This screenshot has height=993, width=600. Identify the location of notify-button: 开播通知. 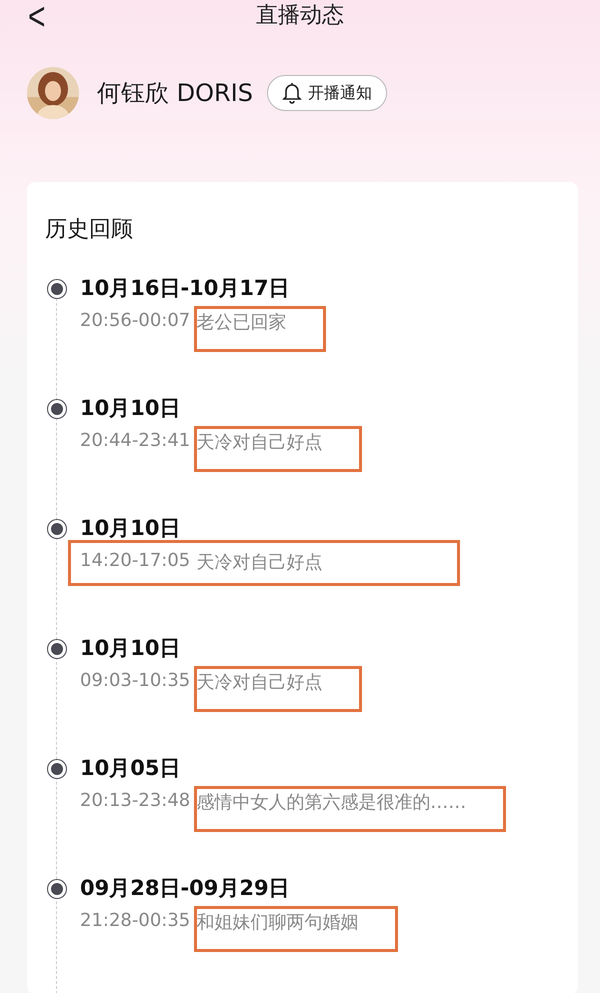
(327, 93).